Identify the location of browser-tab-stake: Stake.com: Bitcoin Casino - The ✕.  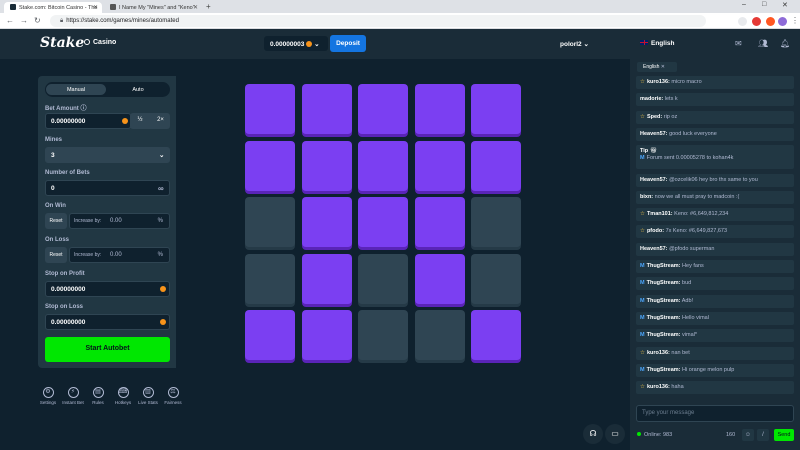
(53, 7).